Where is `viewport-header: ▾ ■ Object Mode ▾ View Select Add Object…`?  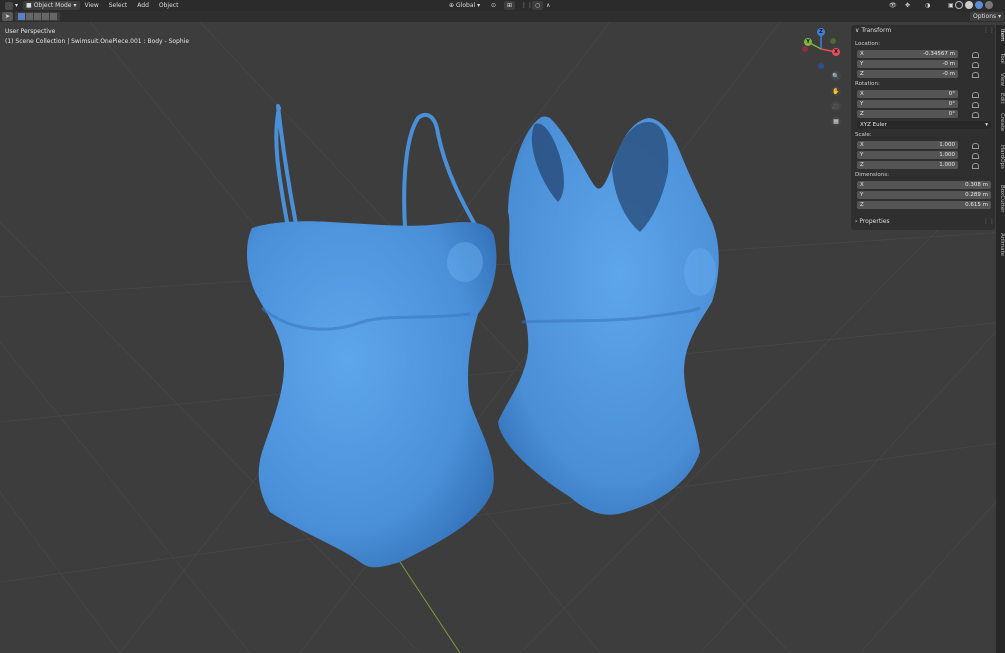 viewport-header: ▾ ■ Object Mode ▾ View Select Add Object… is located at coordinates (502, 5).